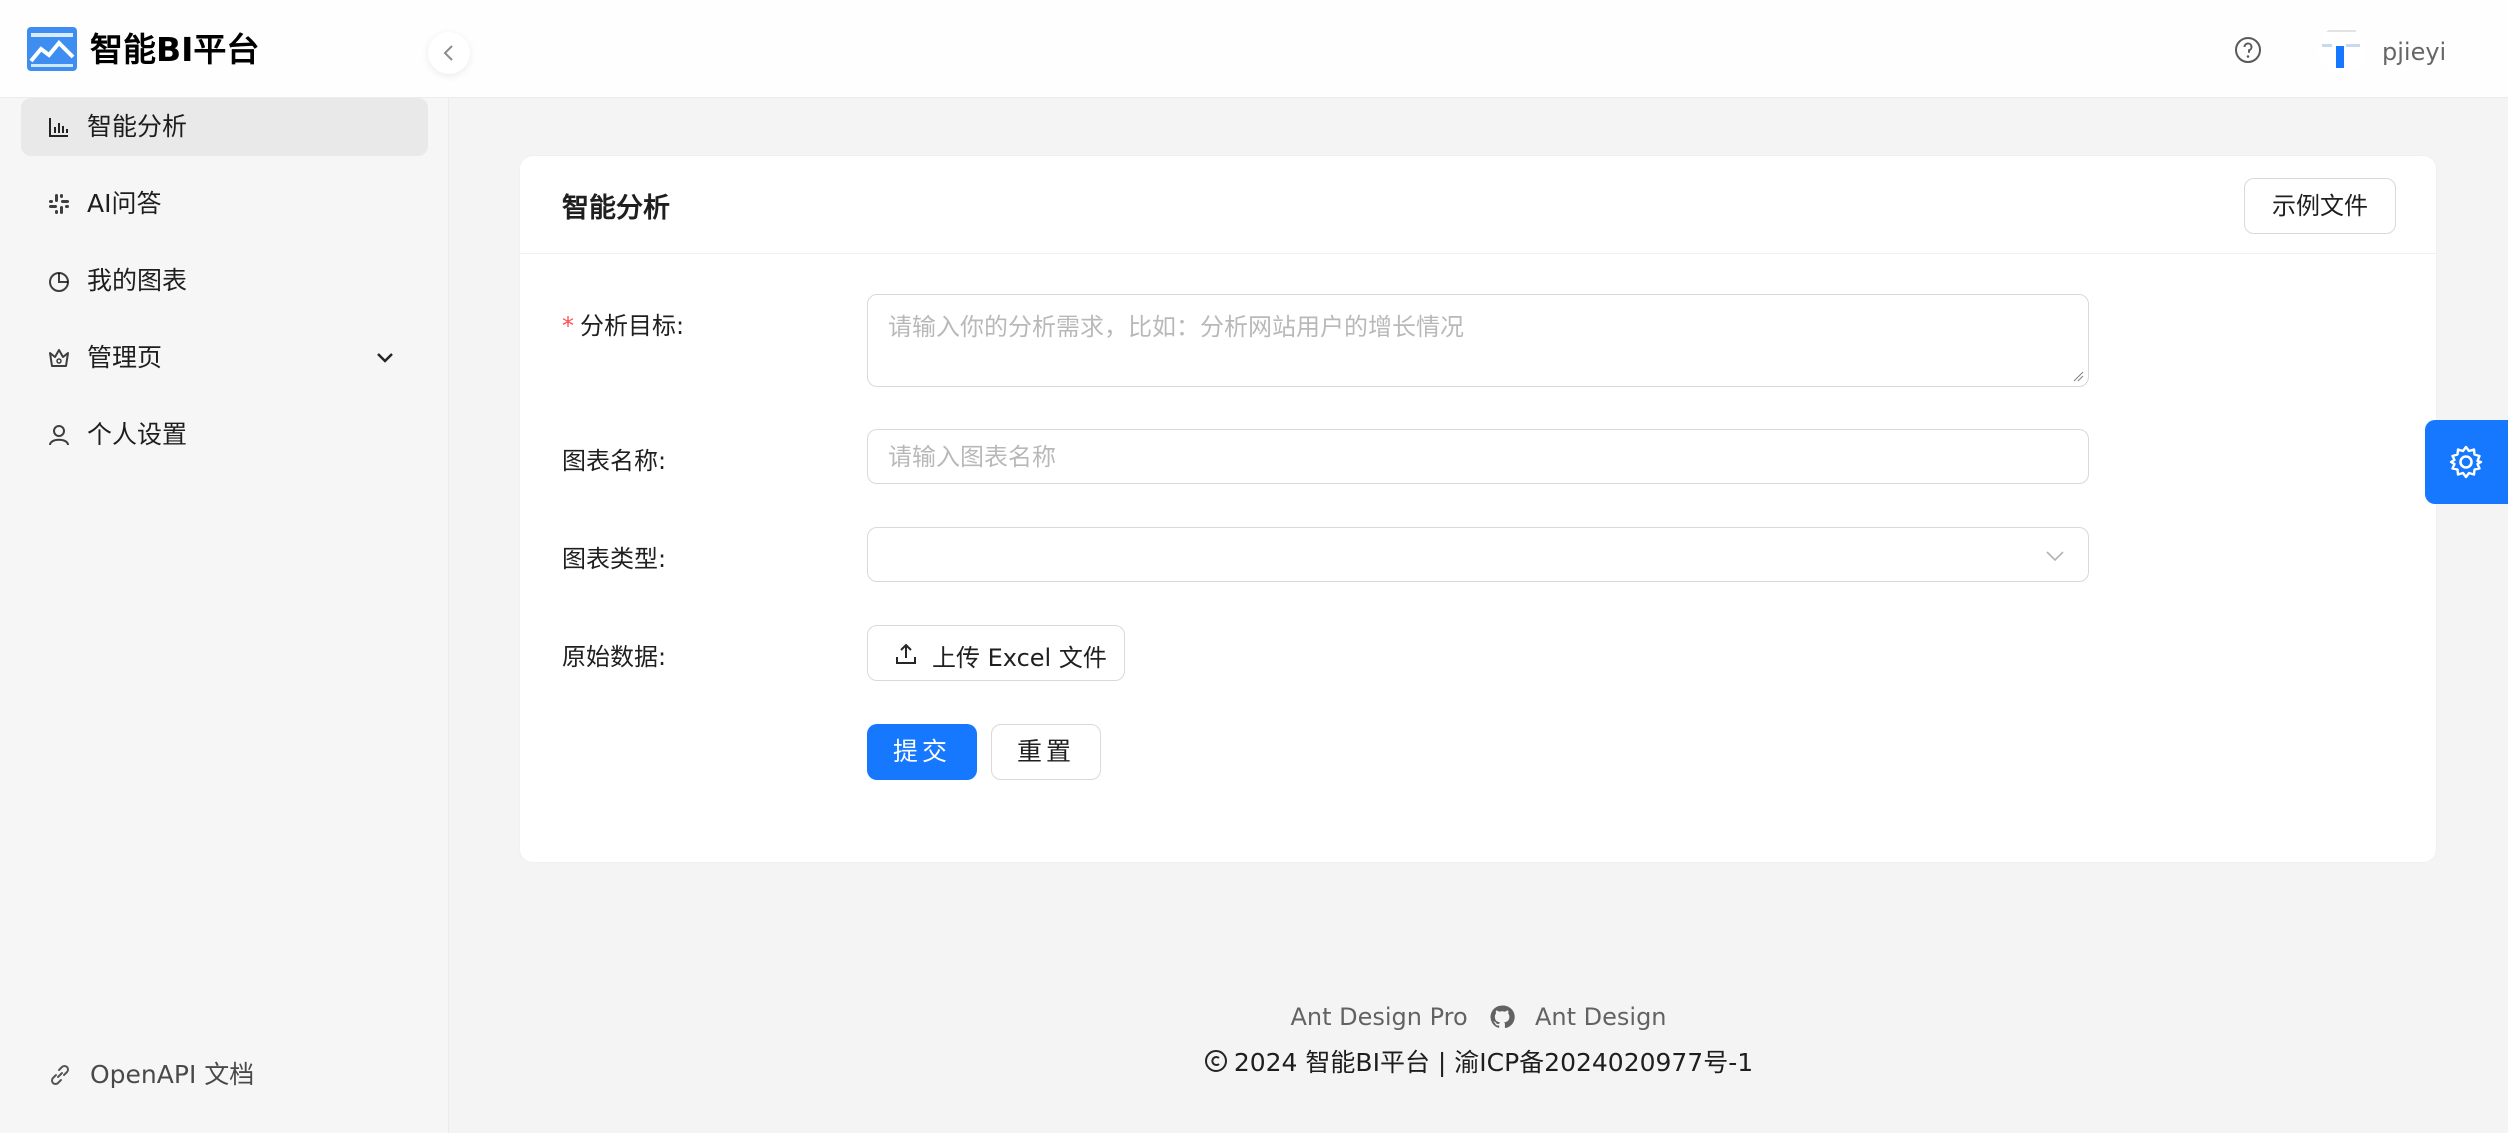 This screenshot has height=1133, width=2508. What do you see at coordinates (58, 127) in the screenshot?
I see `bar-chart-icon` at bounding box center [58, 127].